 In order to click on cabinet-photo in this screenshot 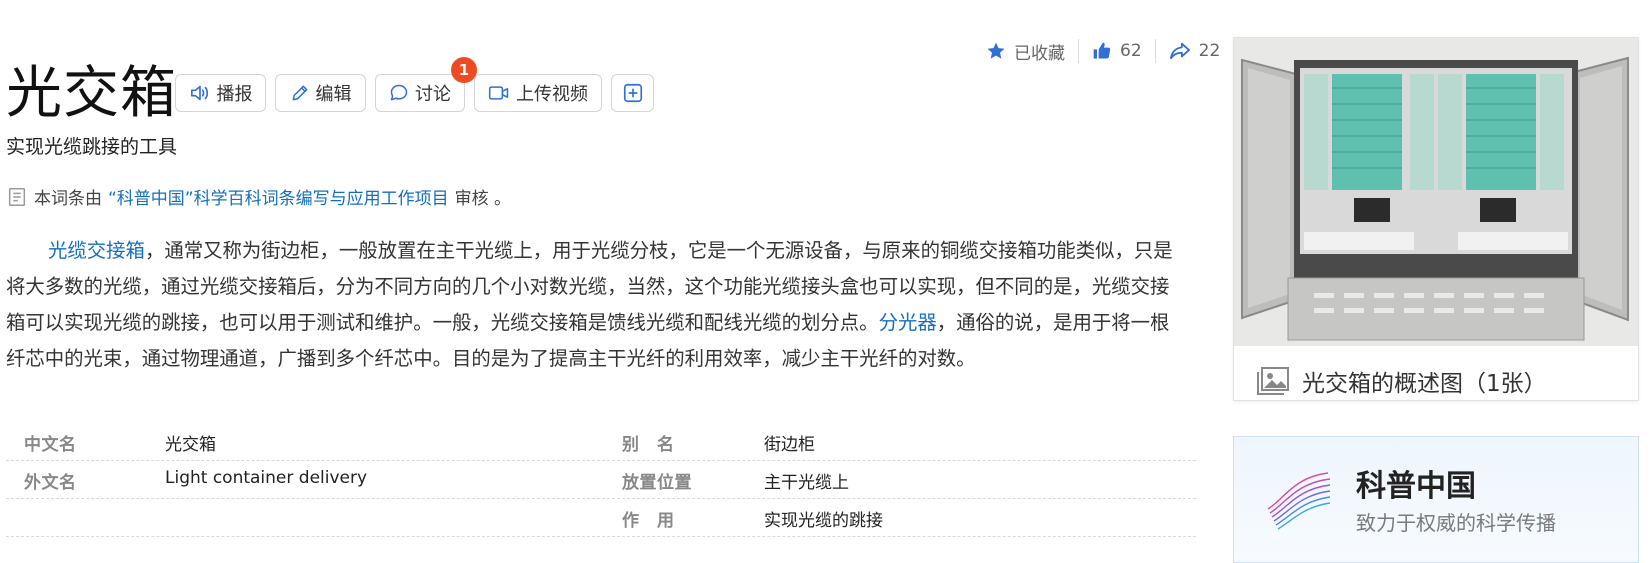, I will do `click(1436, 192)`.